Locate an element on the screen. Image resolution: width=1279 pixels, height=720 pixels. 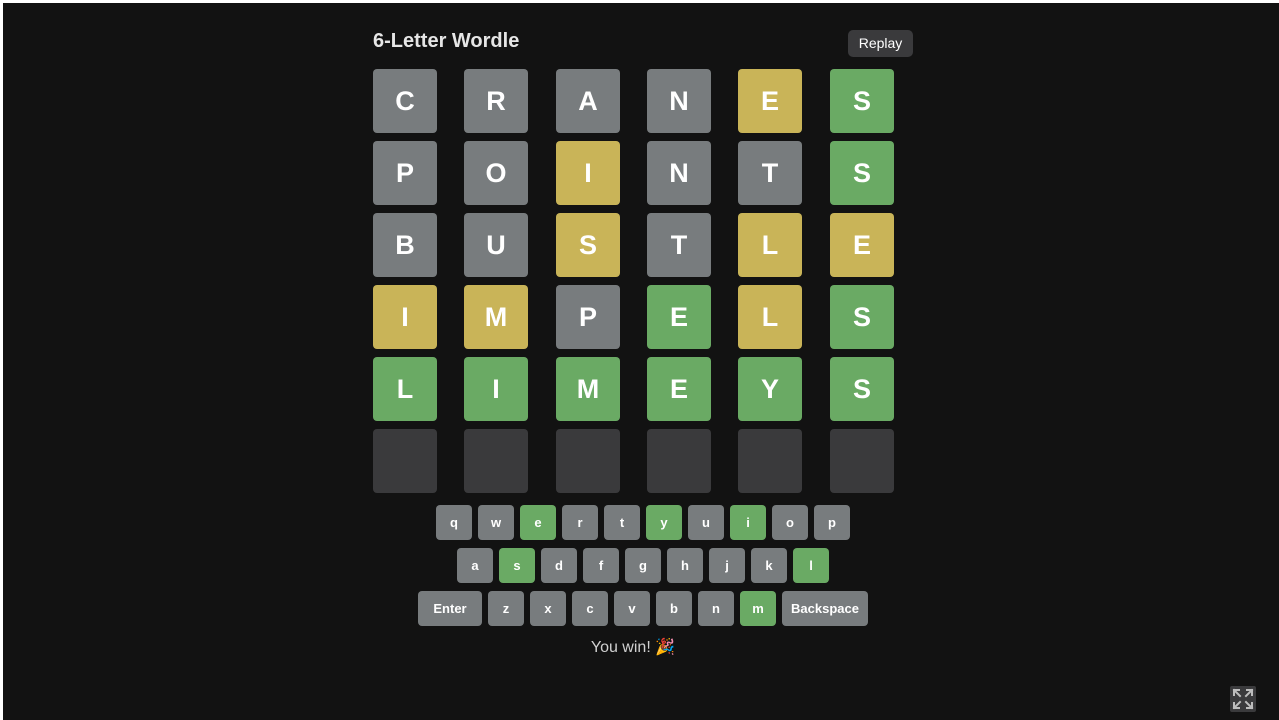
key-f: f is located at coordinates (601, 565).